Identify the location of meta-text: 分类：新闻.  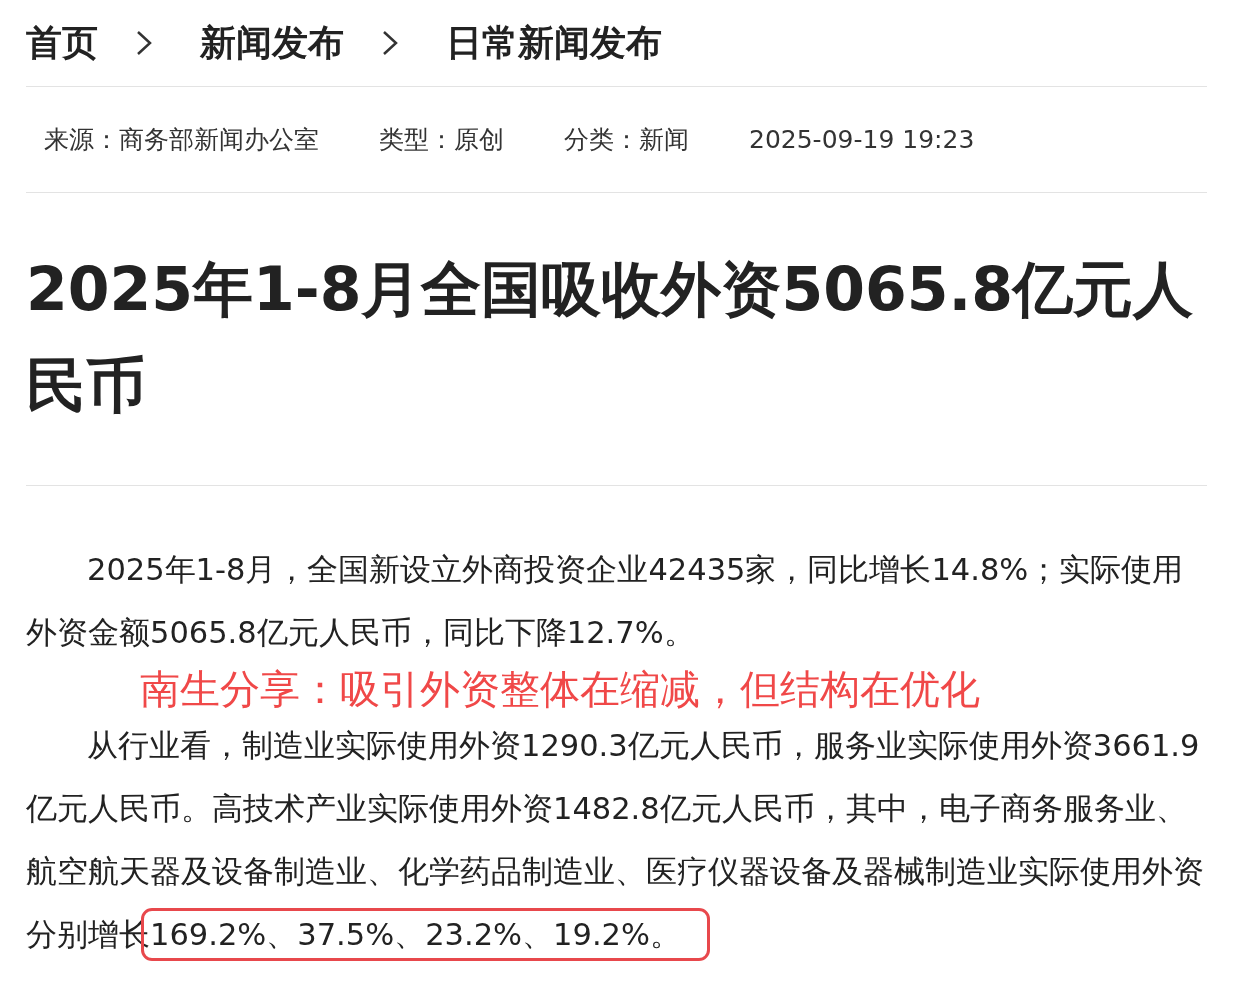
(626, 140).